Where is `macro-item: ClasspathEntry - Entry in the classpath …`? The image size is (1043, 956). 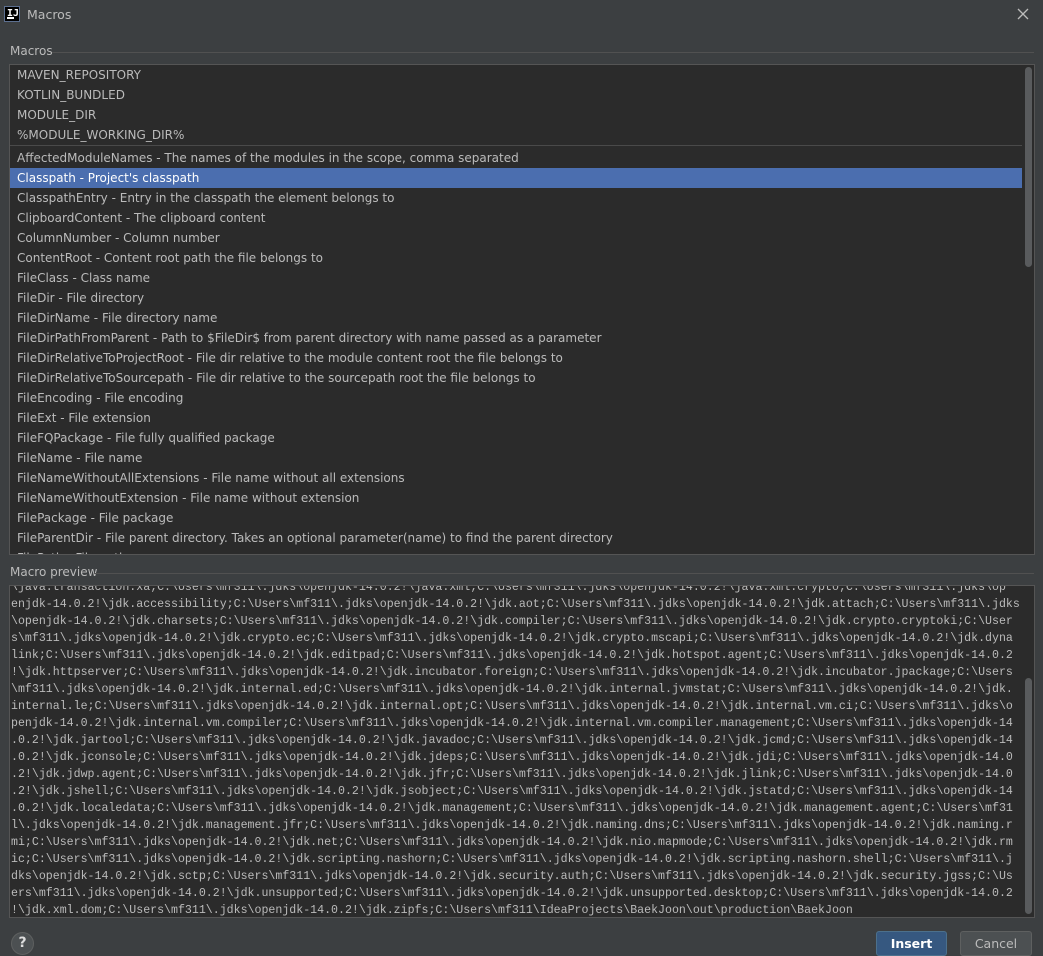
macro-item: ClasspathEntry - Entry in the classpath … is located at coordinates (516, 198).